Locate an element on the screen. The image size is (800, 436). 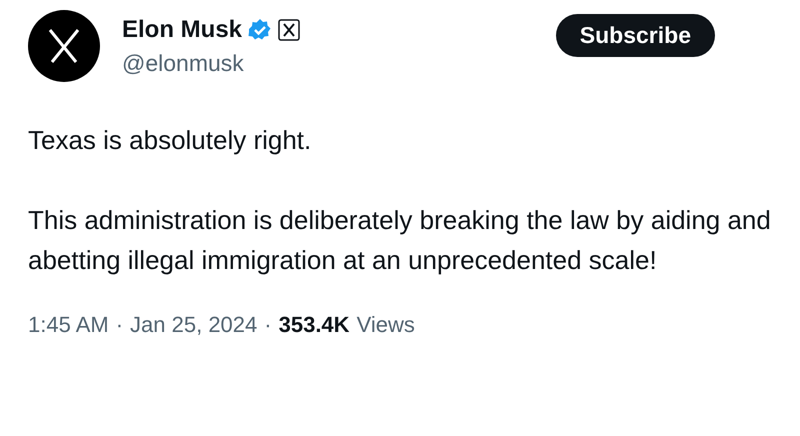
post-date: Jan 25, 2024 is located at coordinates (194, 325).